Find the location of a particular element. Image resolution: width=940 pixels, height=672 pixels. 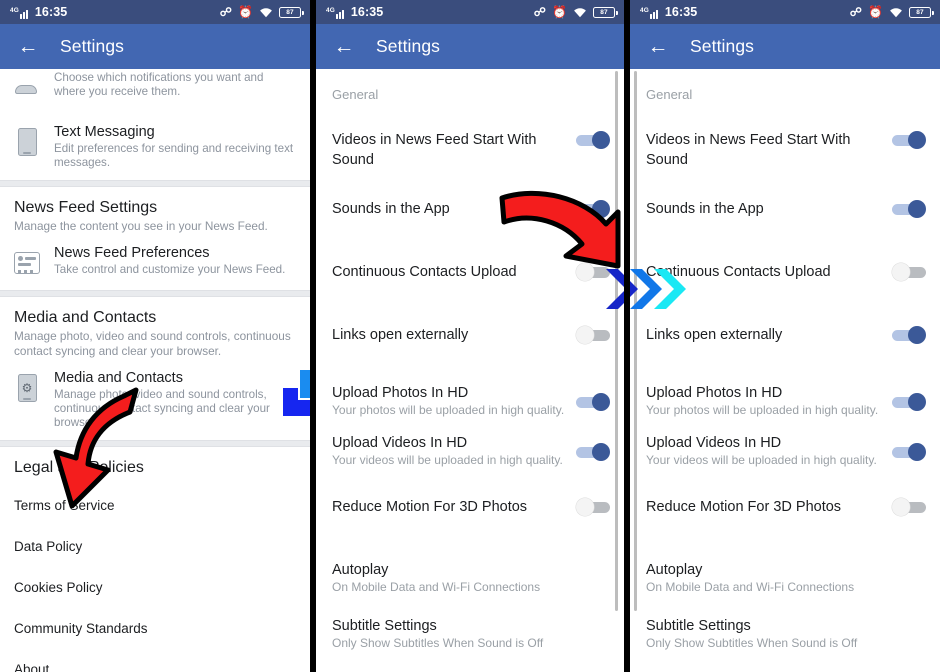

setting-row-text: Videos in News Feed Start With Sound is located at coordinates (769, 150).